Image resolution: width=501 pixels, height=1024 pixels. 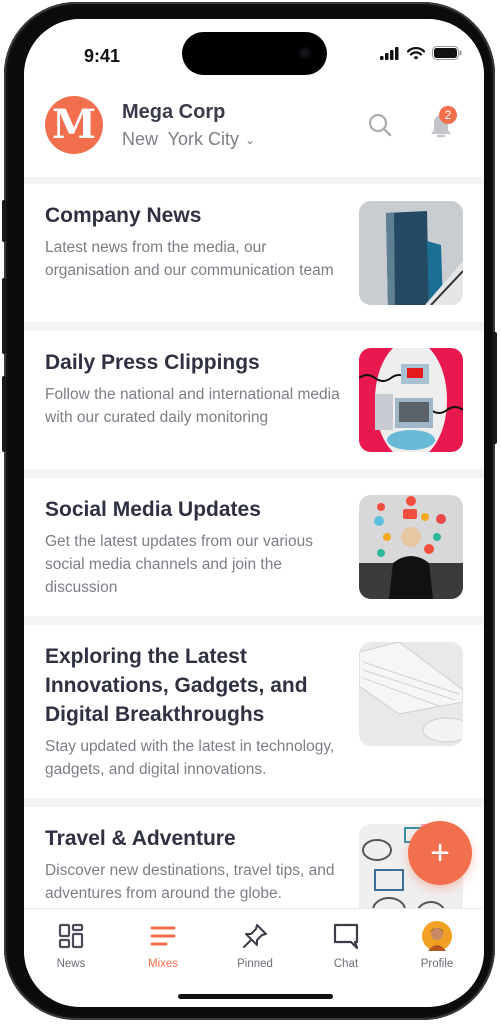 What do you see at coordinates (437, 936) in the screenshot?
I see `avatar` at bounding box center [437, 936].